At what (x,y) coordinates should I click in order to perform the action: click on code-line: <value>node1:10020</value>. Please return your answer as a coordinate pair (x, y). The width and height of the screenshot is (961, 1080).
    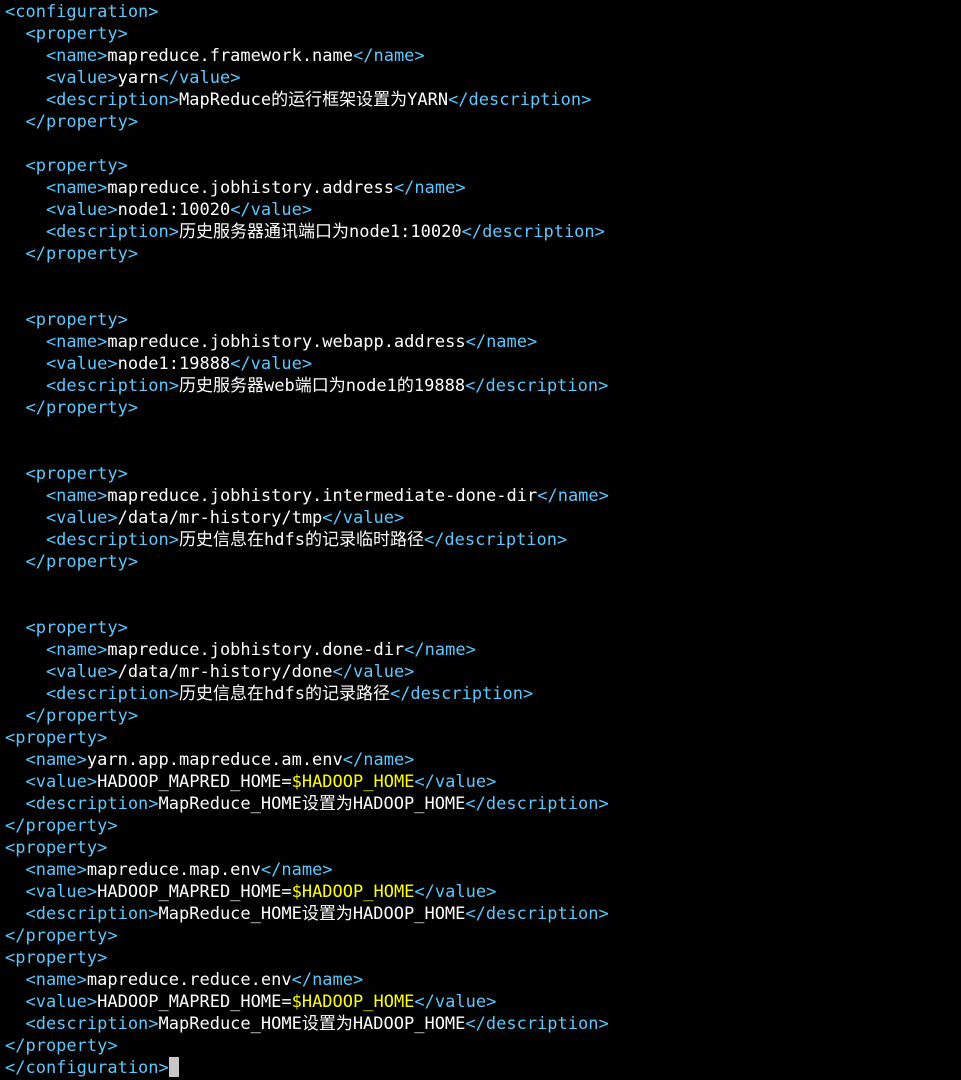
    Looking at the image, I should click on (480, 210).